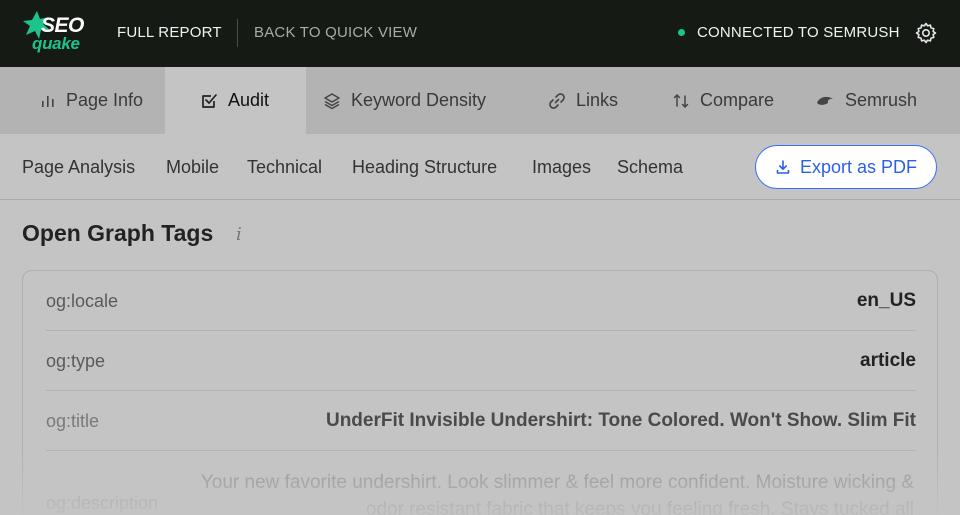 The height and width of the screenshot is (515, 960). I want to click on tab-links: Links, so click(583, 100).